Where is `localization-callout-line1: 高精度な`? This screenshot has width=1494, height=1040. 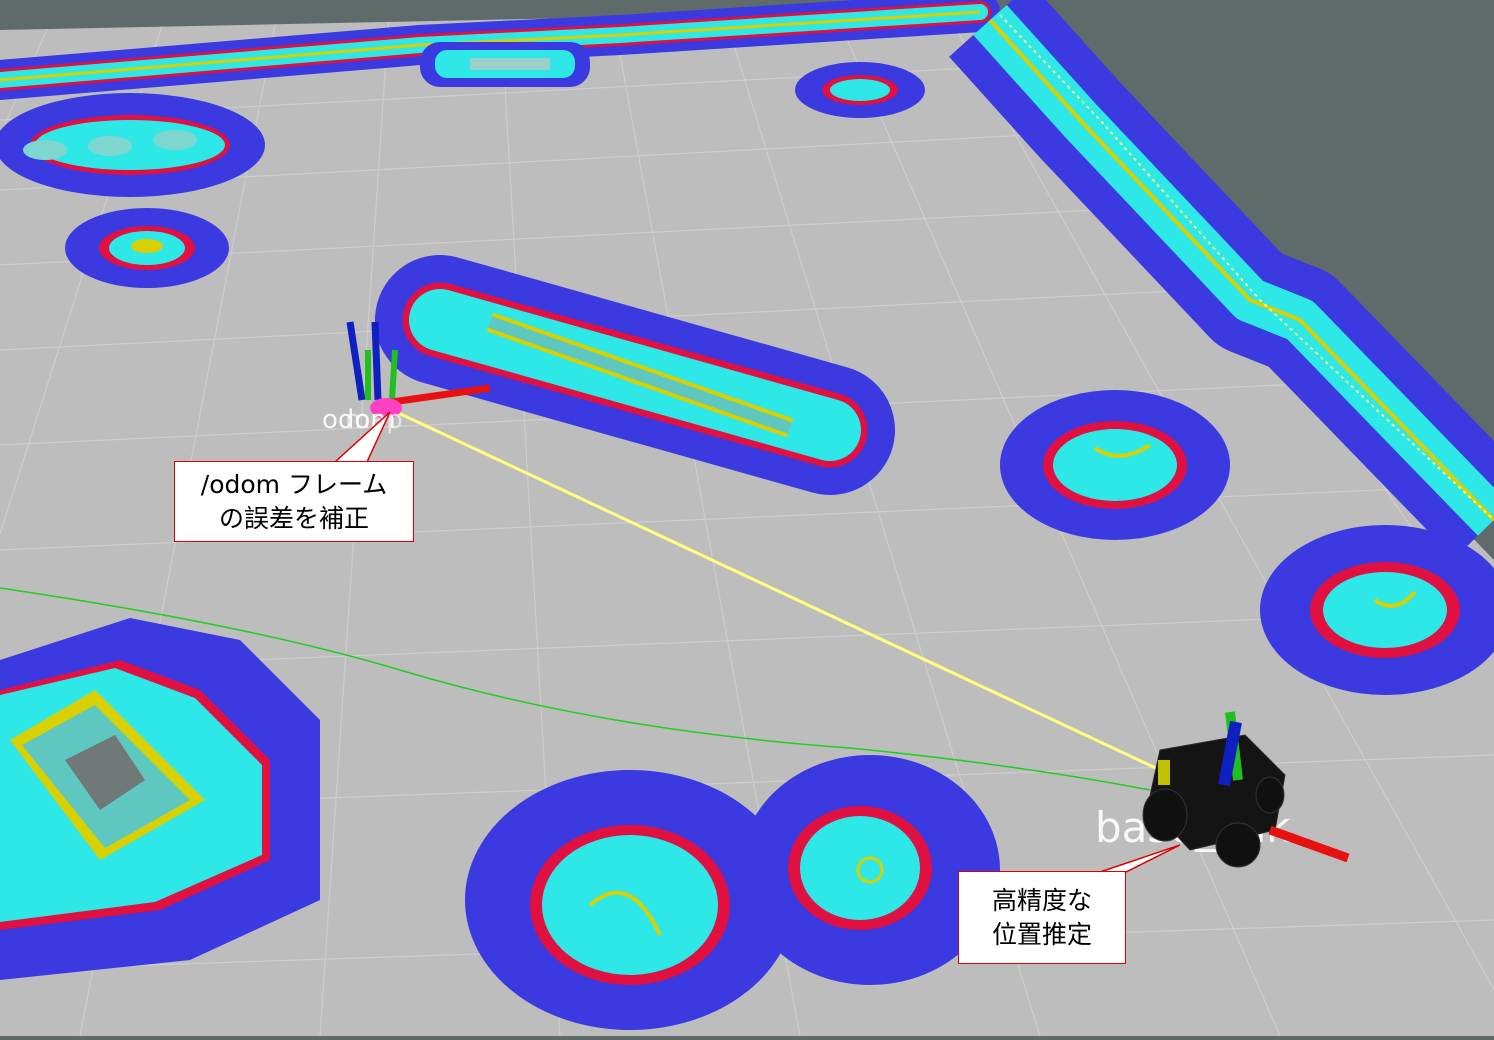
localization-callout-line1: 高精度な is located at coordinates (1041, 900).